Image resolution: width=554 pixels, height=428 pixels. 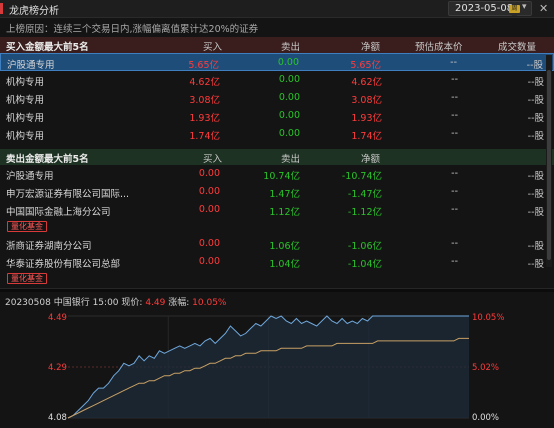 I want to click on net-amount: 3.08亿, so click(x=366, y=100).